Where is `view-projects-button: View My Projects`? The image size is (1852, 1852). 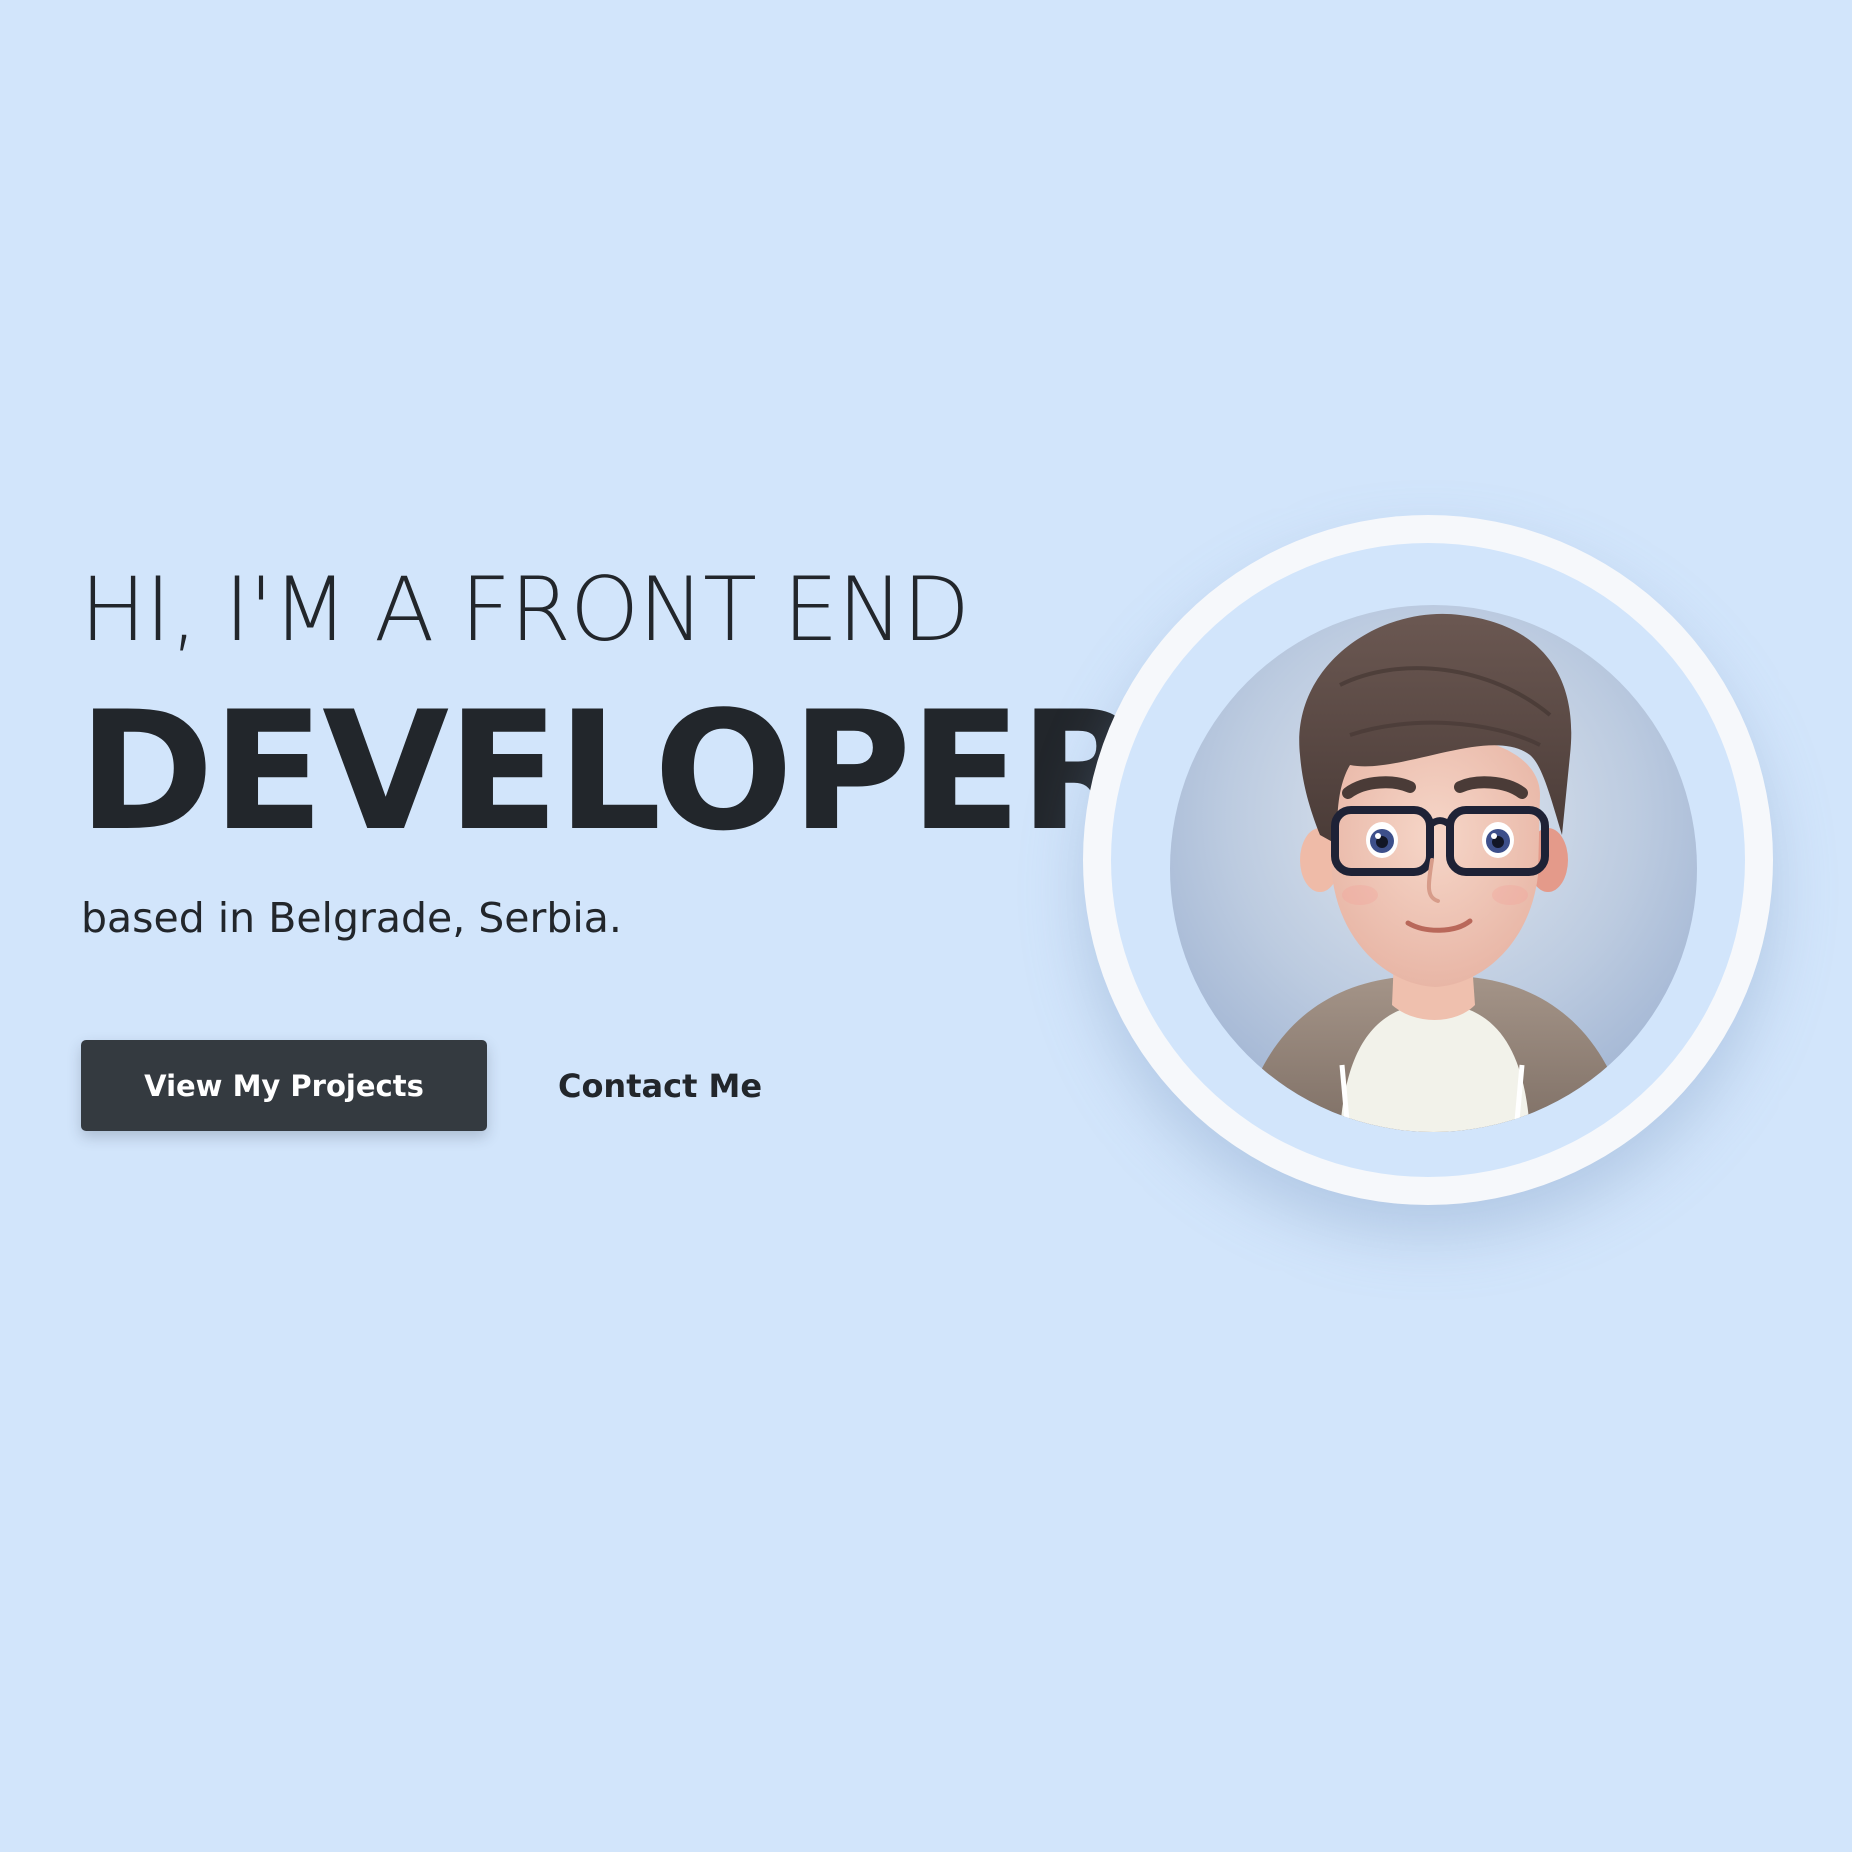 view-projects-button: View My Projects is located at coordinates (284, 1085).